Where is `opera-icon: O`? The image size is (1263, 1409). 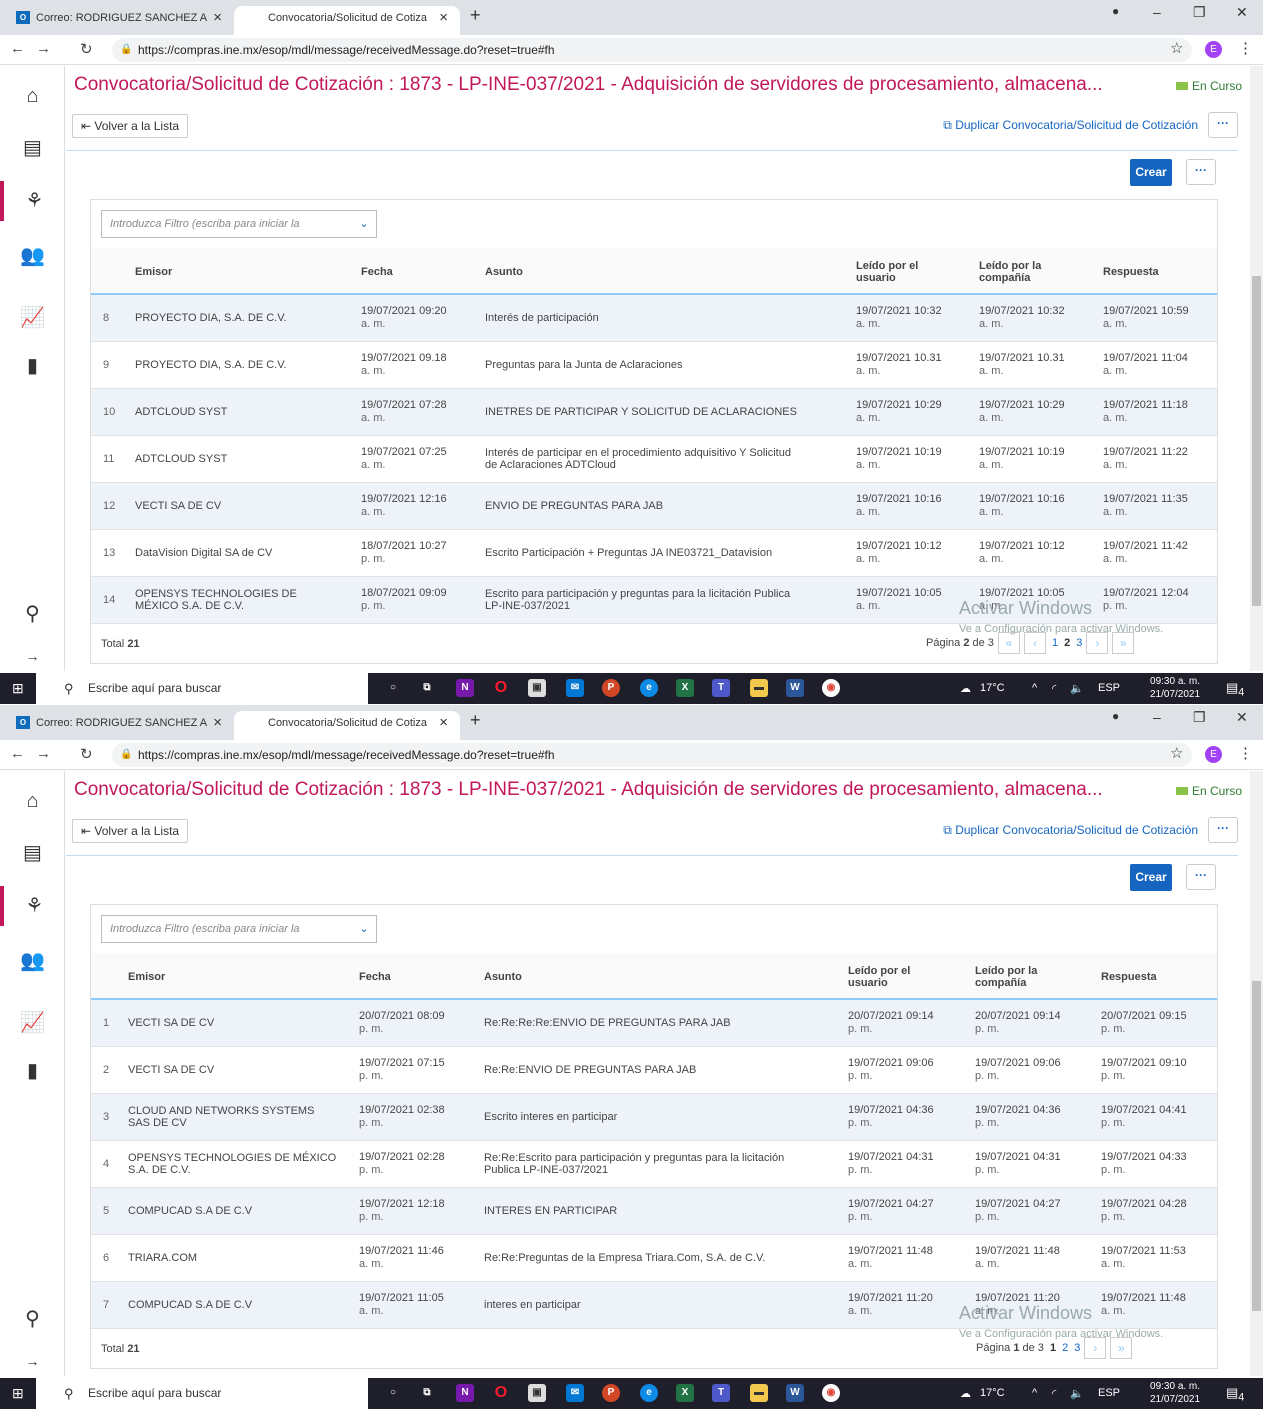
opera-icon: O is located at coordinates (501, 688).